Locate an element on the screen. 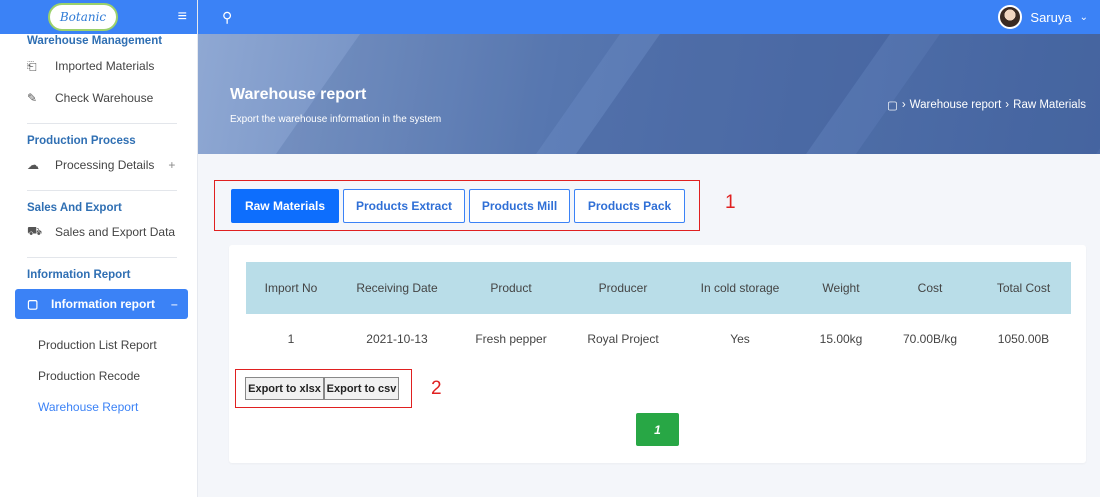 This screenshot has width=1100, height=497. sidebar-item-label: Information report is located at coordinates (103, 304).